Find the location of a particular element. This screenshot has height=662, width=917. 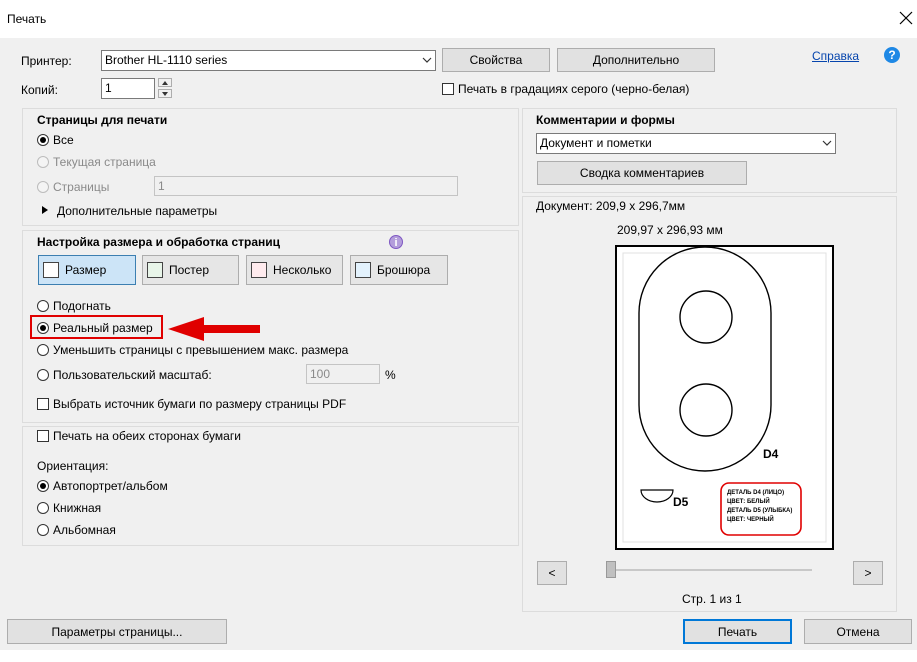

background-strip is located at coordinates (458, 656).